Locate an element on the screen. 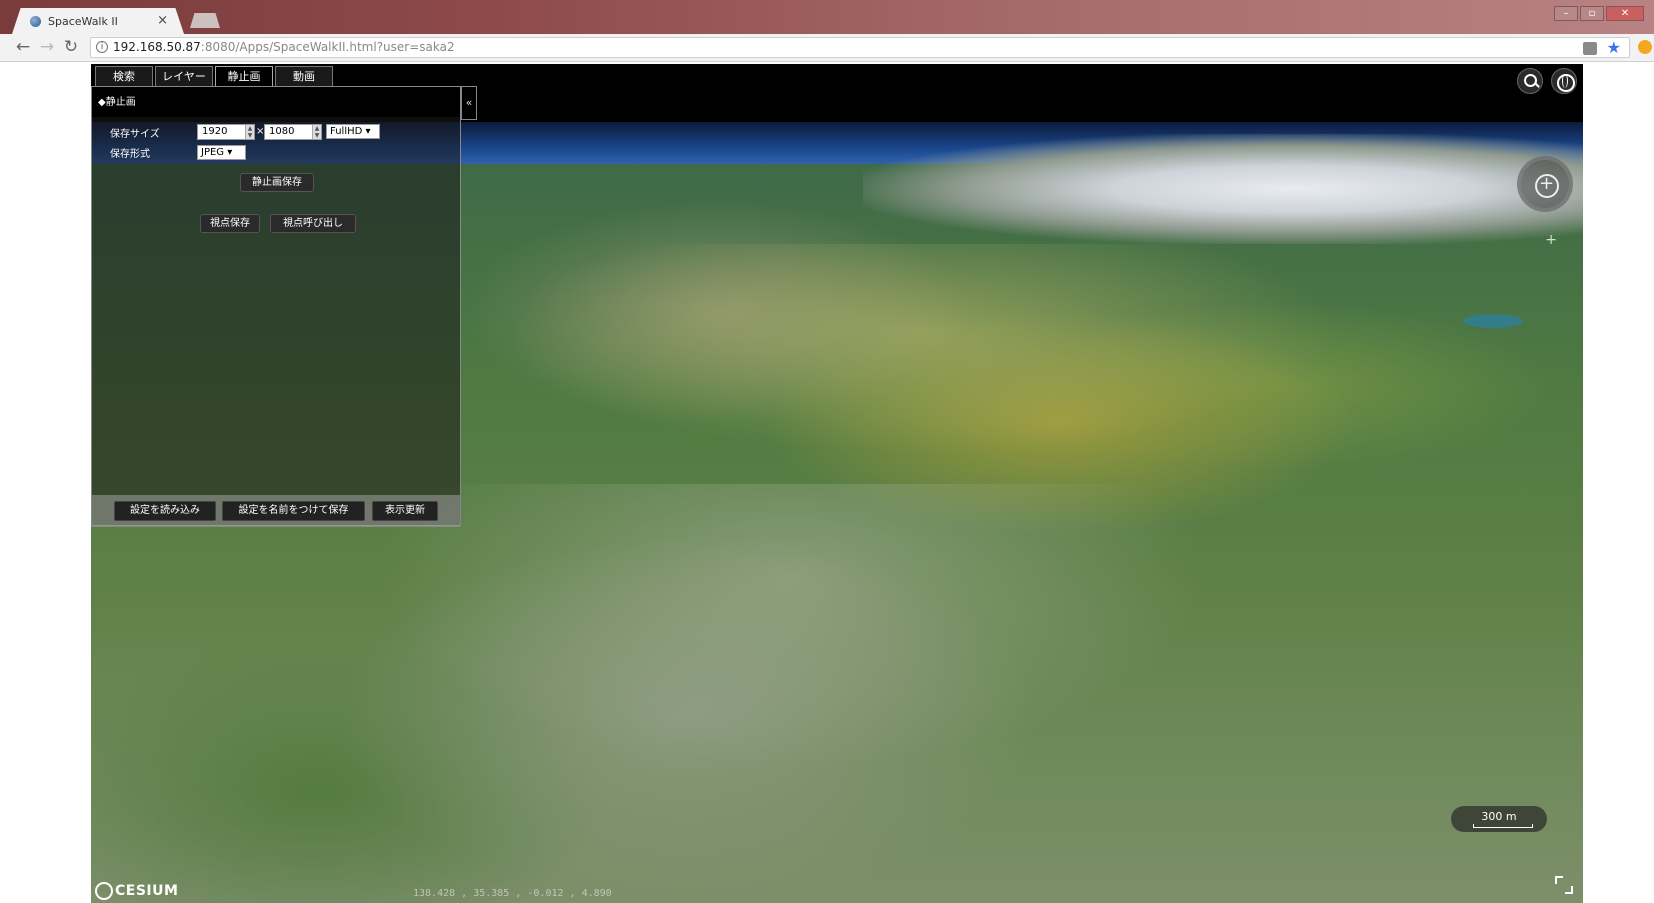 This screenshot has height=903, width=1654. close-window-button: ✕ is located at coordinates (1625, 13).